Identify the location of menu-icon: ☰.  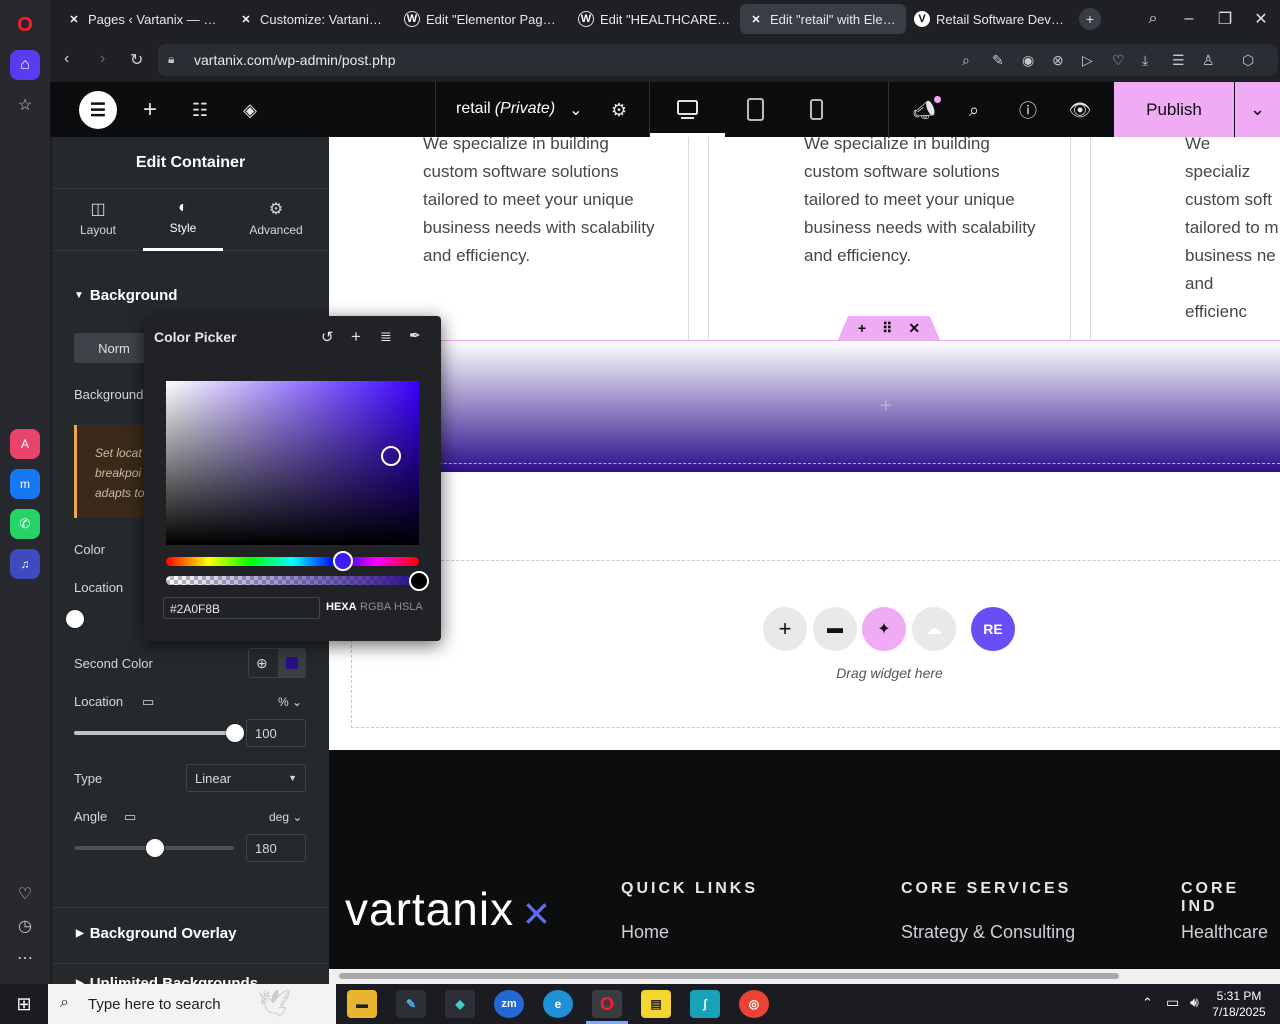
(1178, 60).